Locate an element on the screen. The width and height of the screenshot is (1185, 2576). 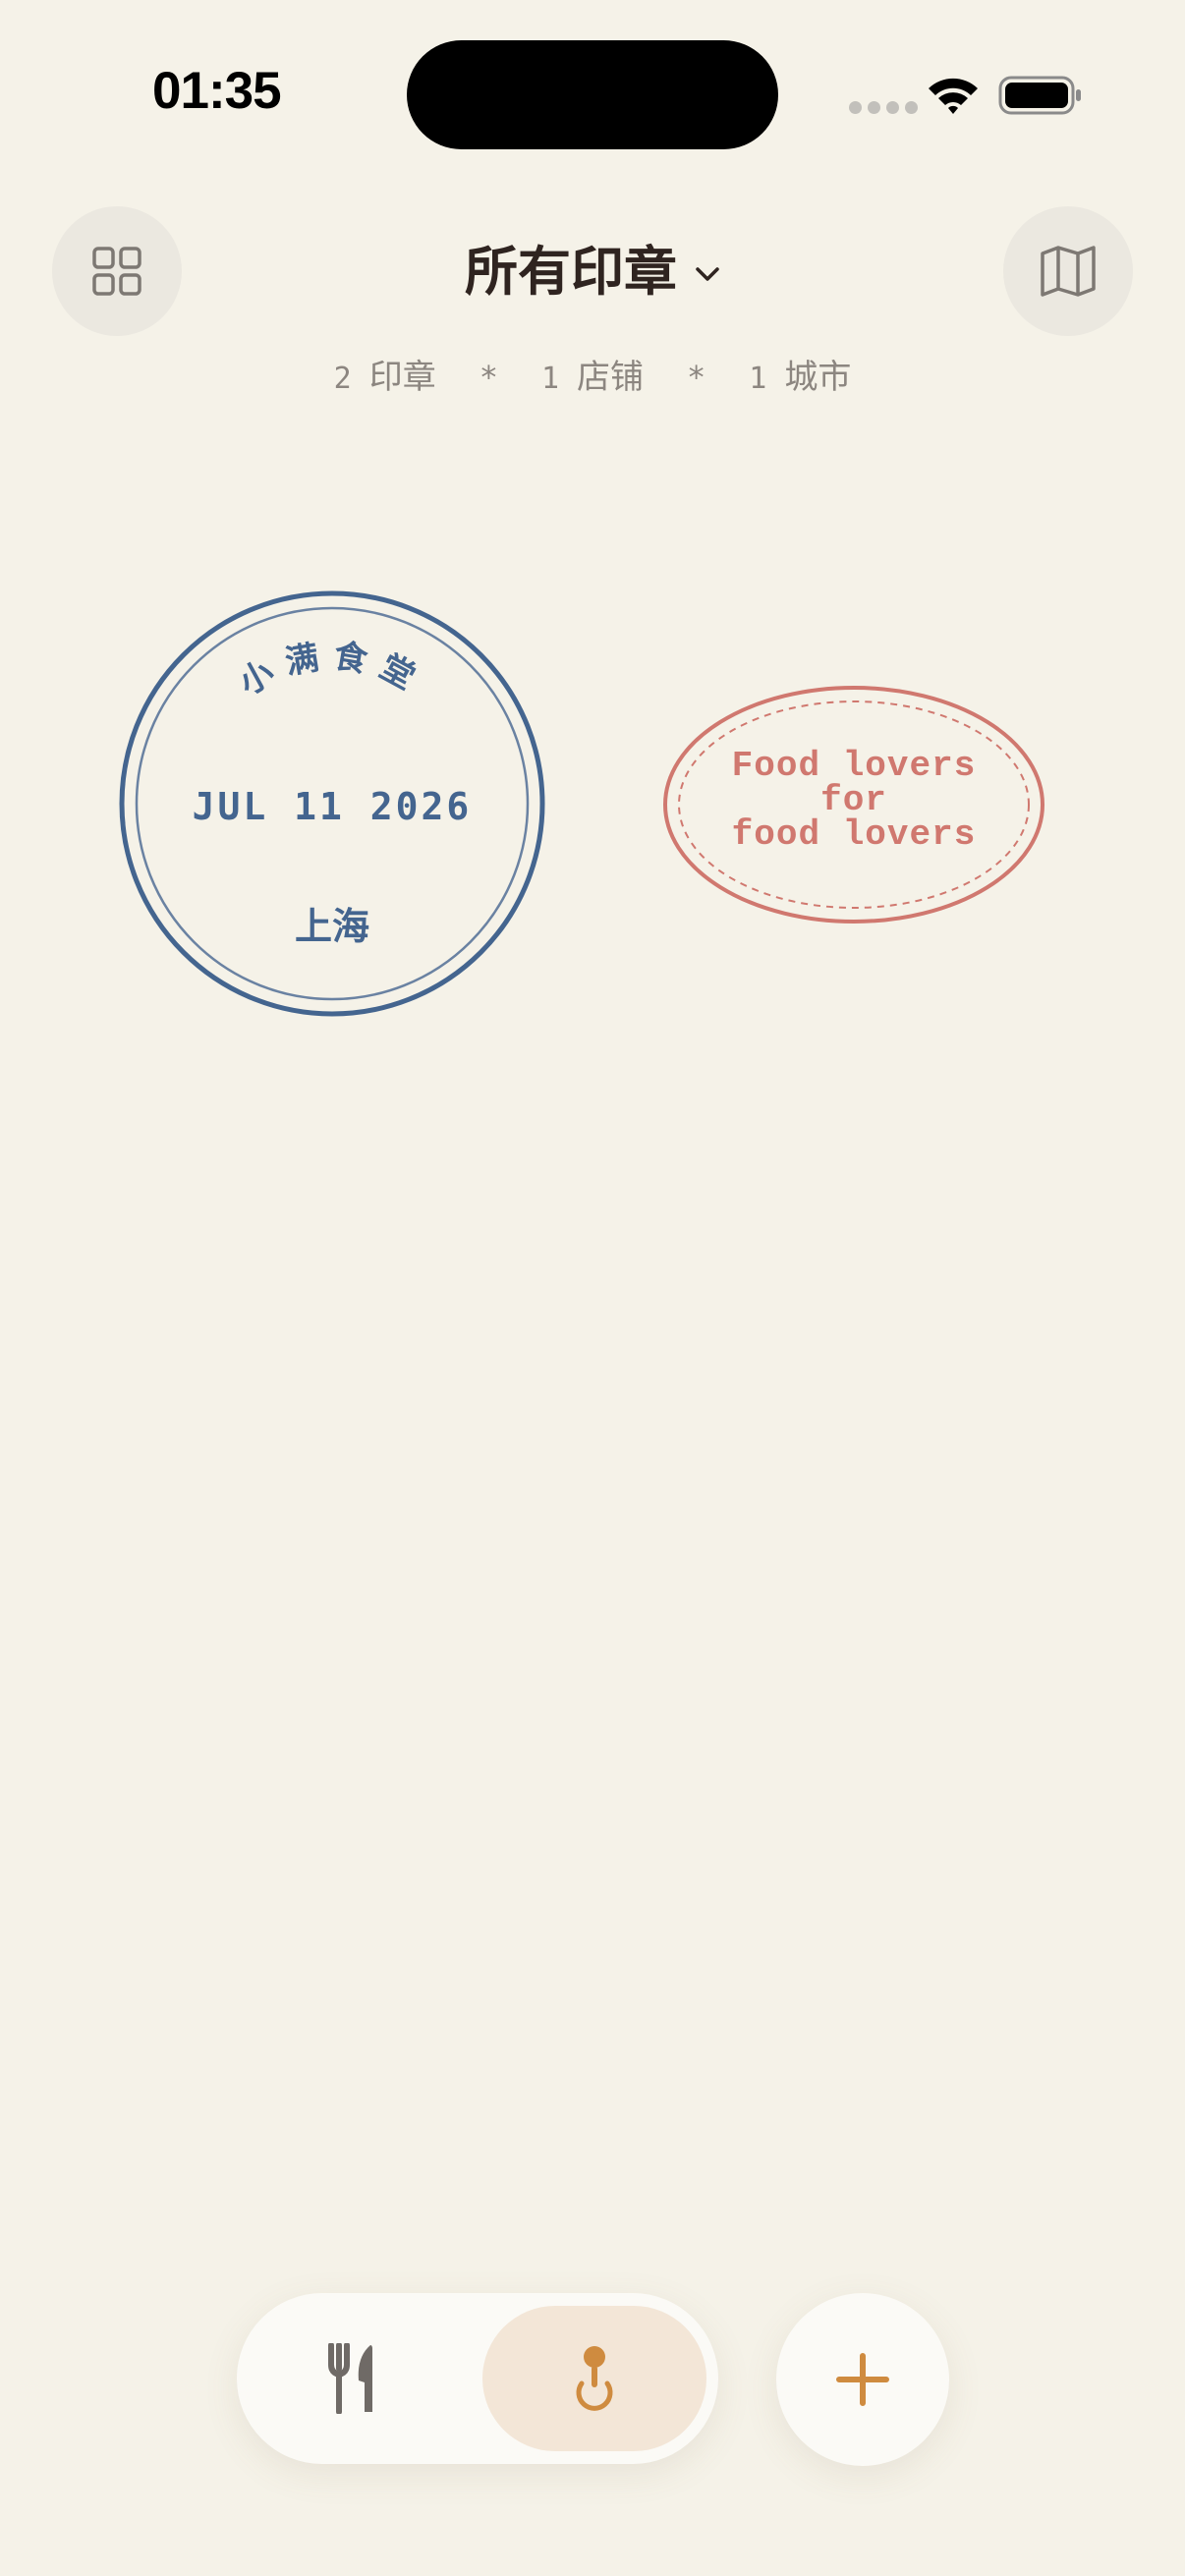
stamp-city: 上海 is located at coordinates (332, 926).